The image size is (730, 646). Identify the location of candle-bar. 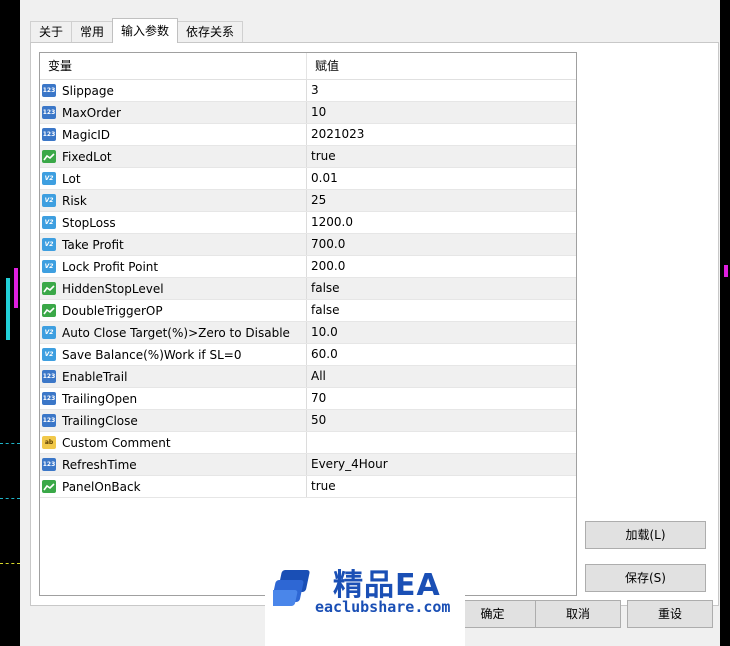
(726, 271).